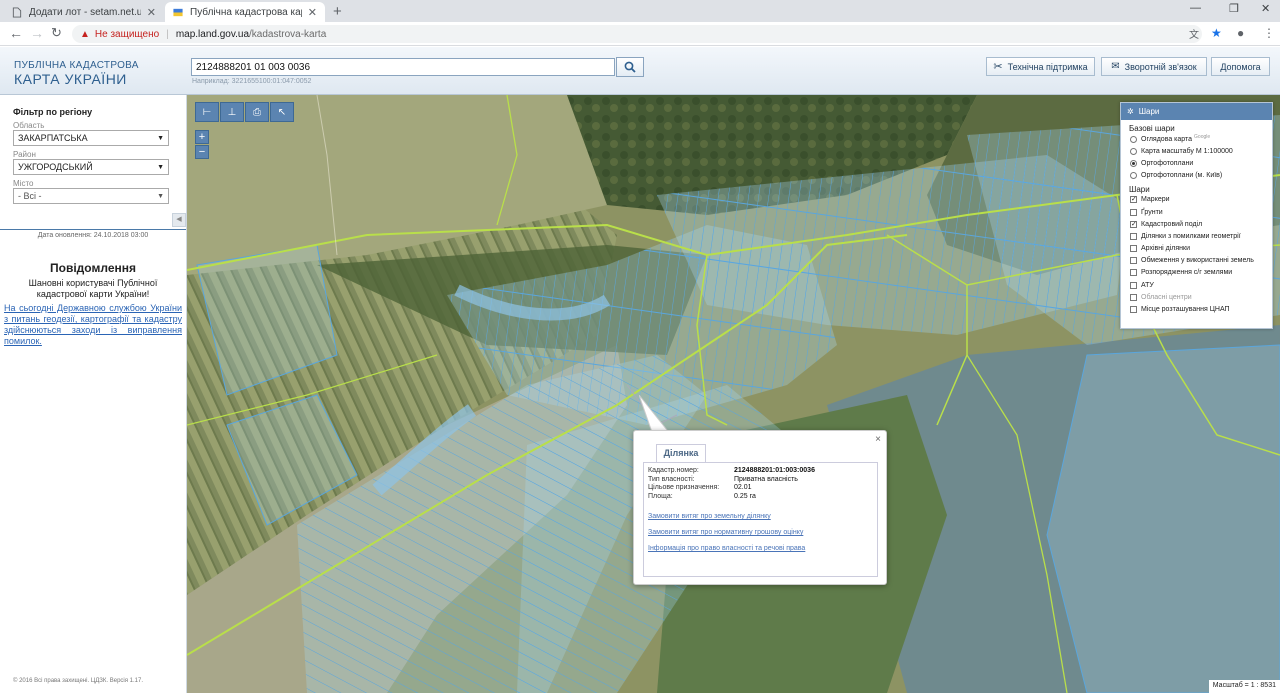  Describe the element at coordinates (660, 496) in the screenshot. I see `info-key: Площа:` at that location.